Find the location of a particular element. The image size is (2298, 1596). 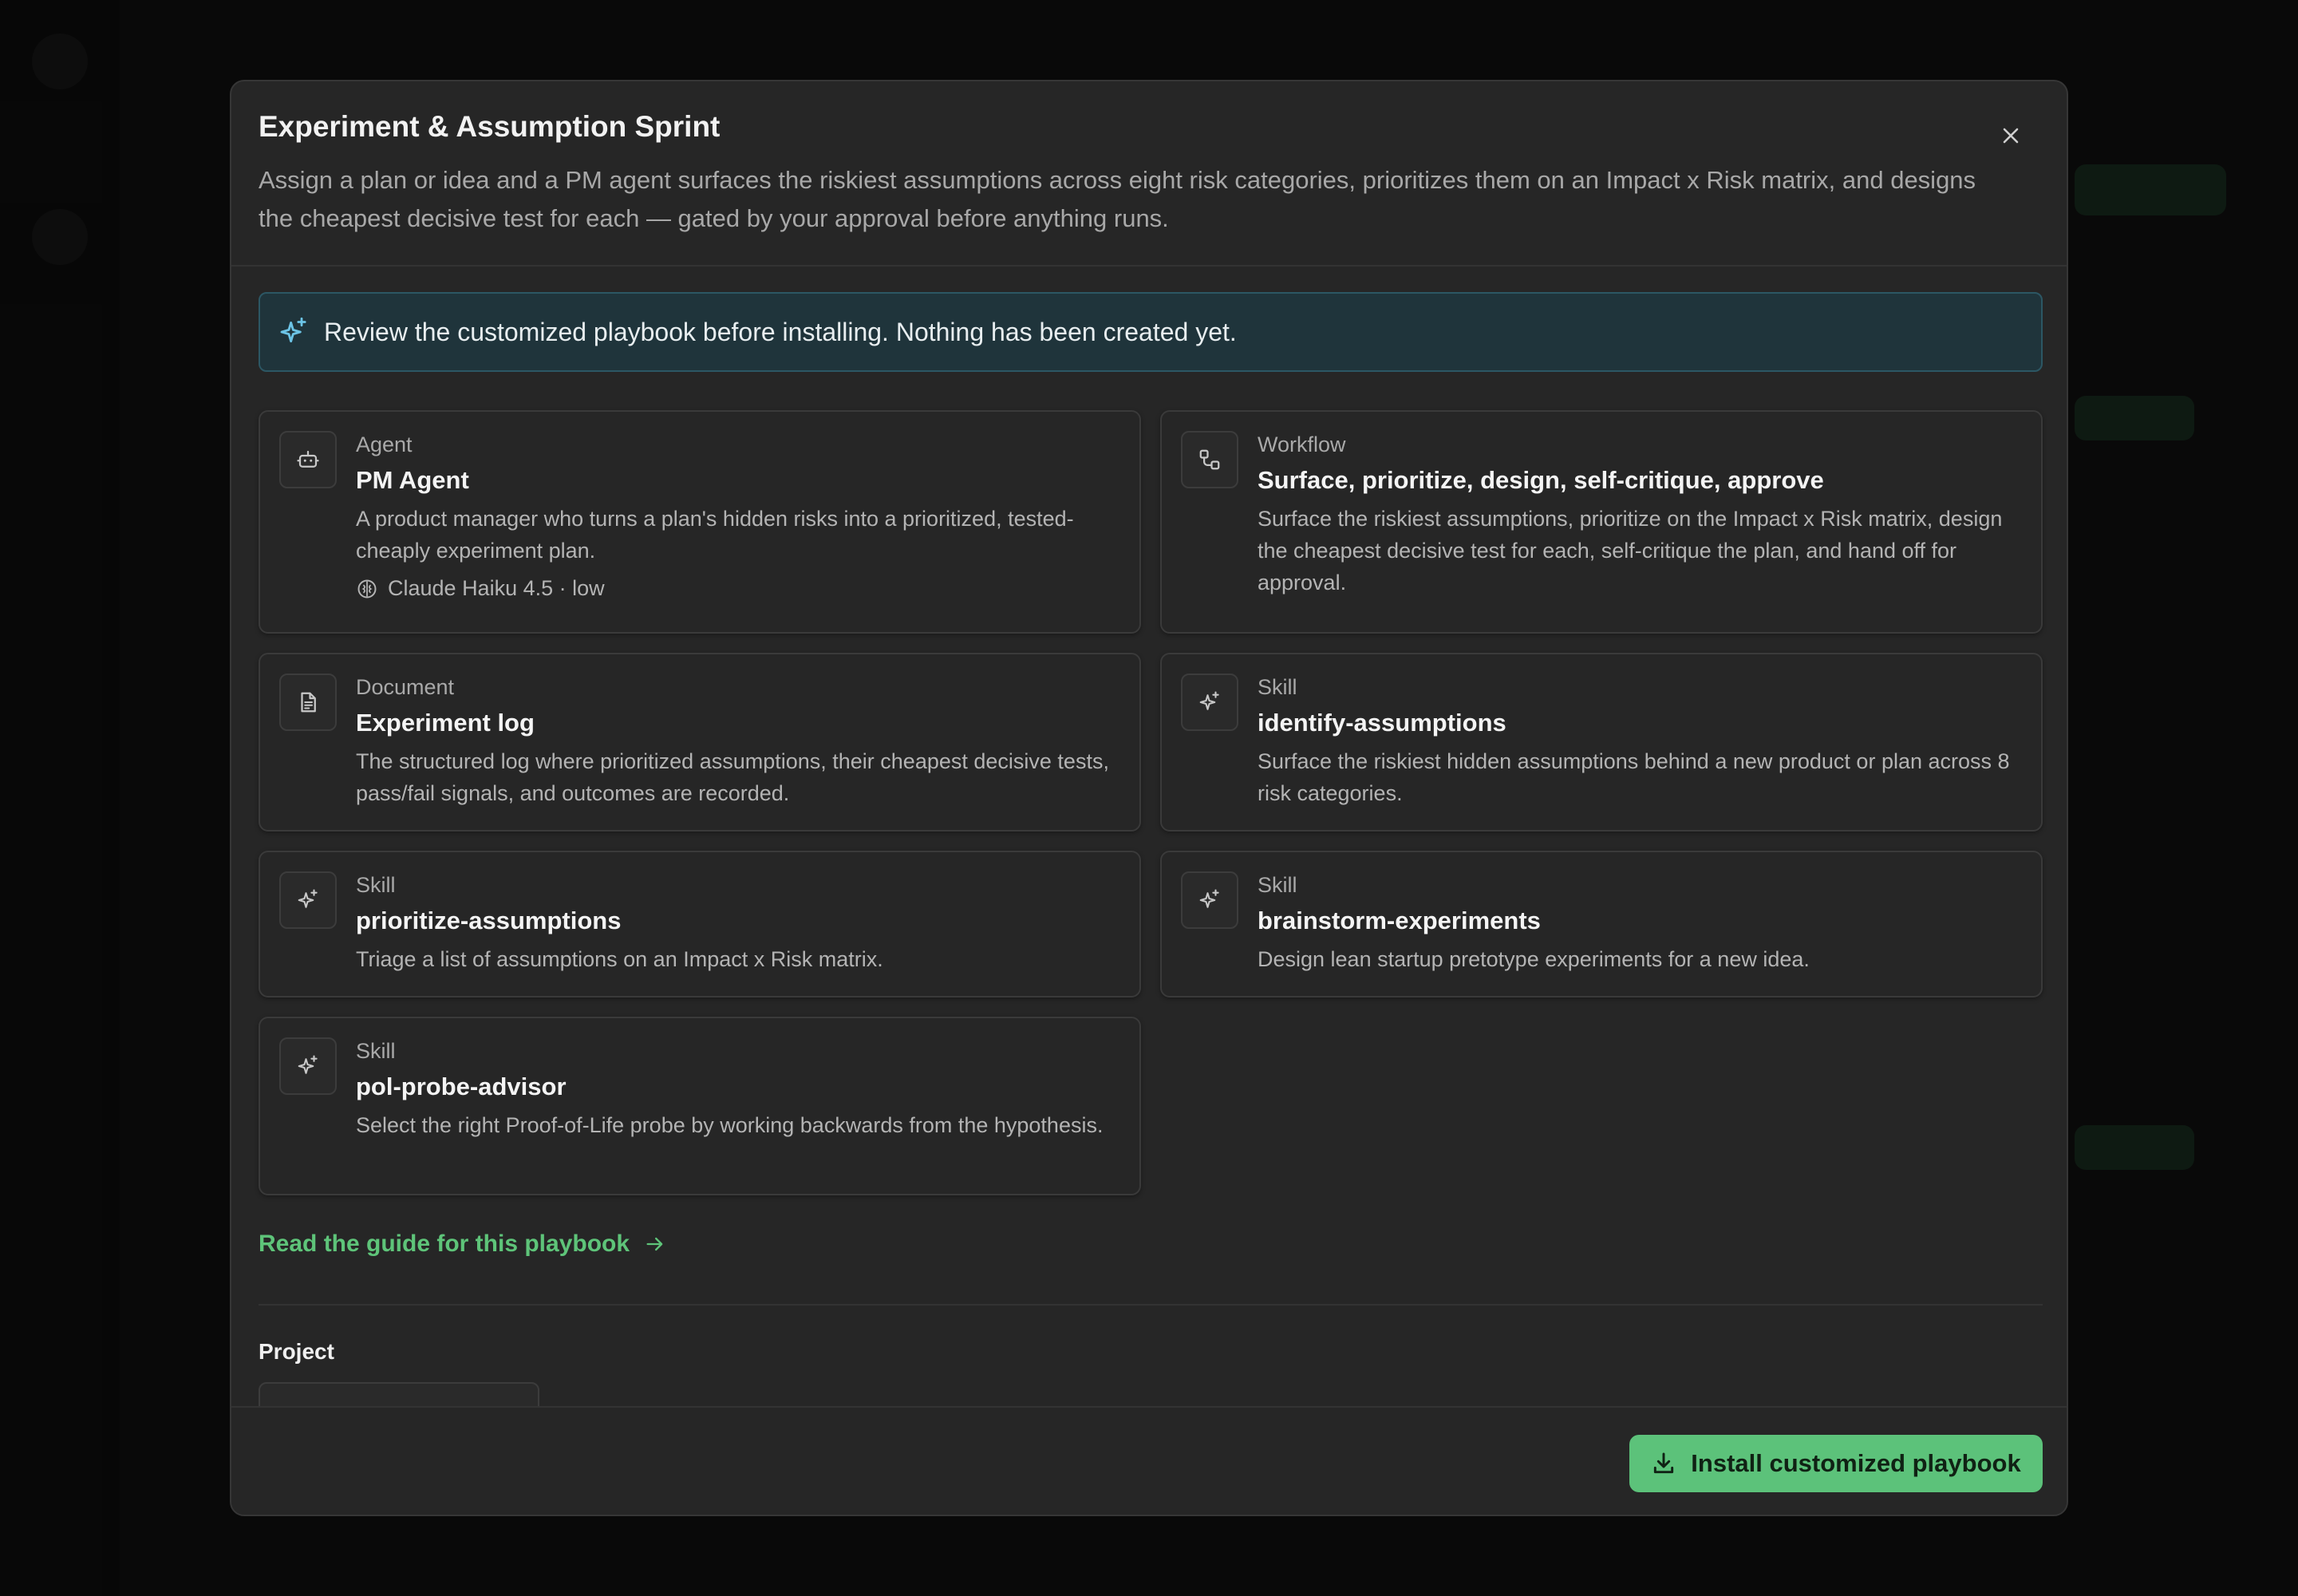

modal-footer: Install customized playbook is located at coordinates (1149, 1460).